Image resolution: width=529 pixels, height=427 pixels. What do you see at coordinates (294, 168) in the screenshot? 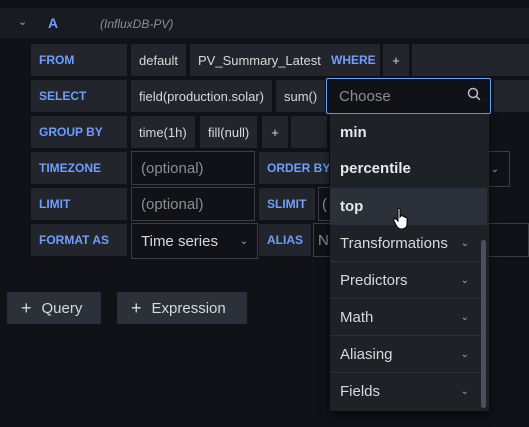
I see `order-by-label: ORDER BY T` at bounding box center [294, 168].